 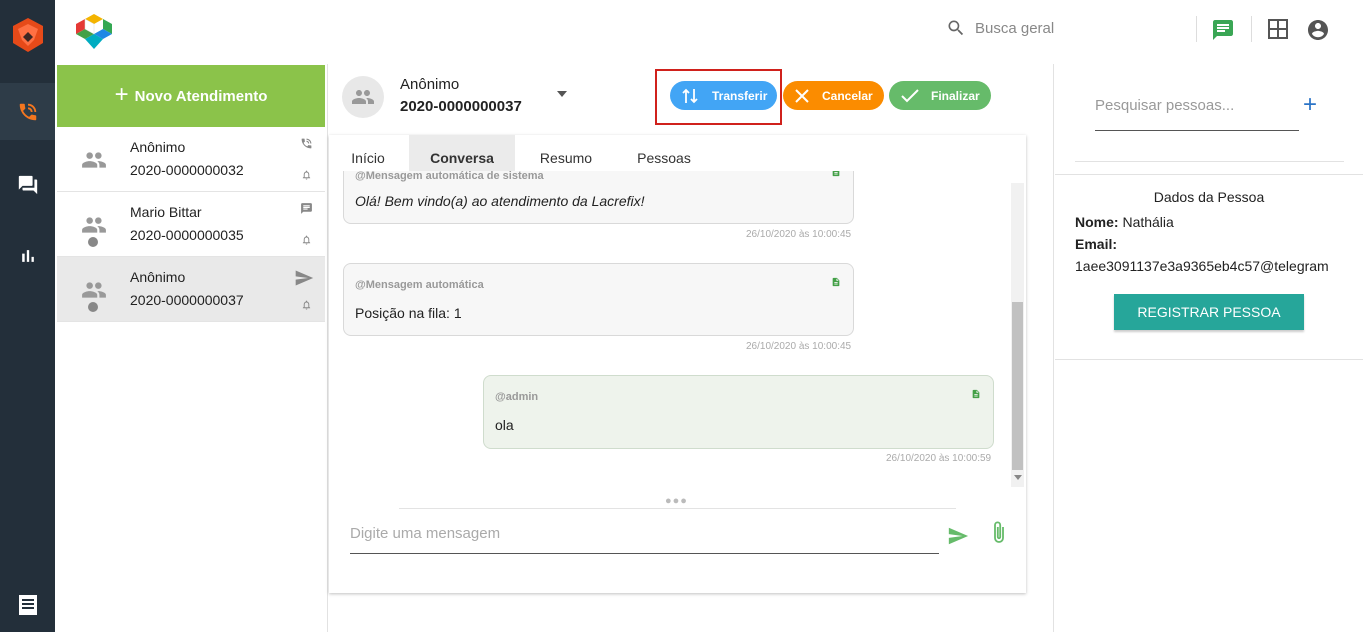 What do you see at coordinates (187, 170) in the screenshot?
I see `conversation-code: 2020-0000000032` at bounding box center [187, 170].